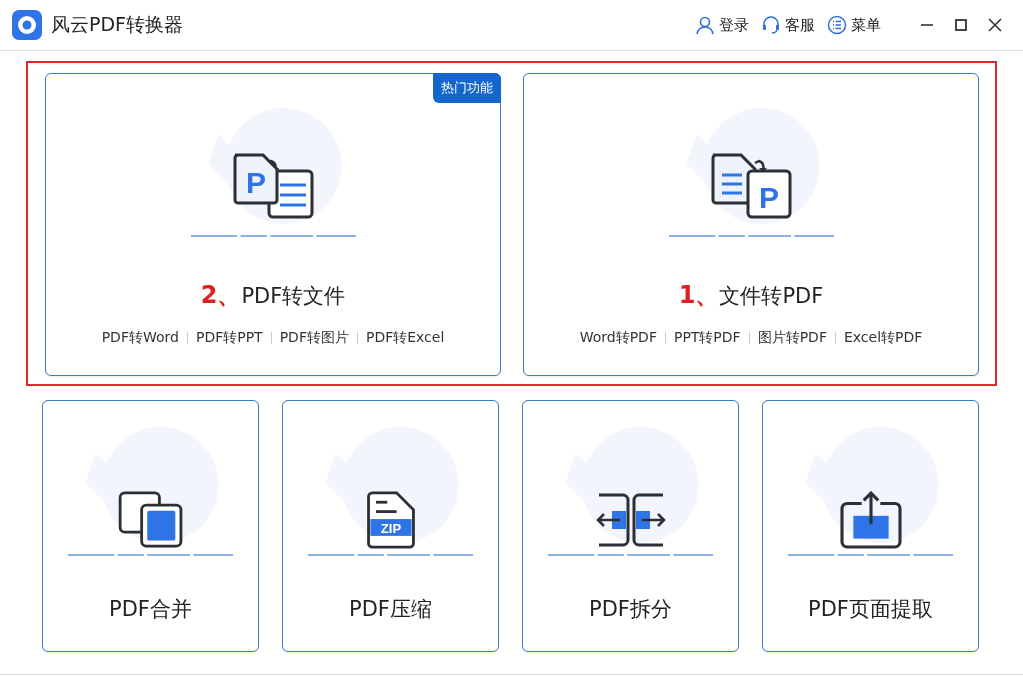  I want to click on tool-card: PDF合并, so click(150, 526).